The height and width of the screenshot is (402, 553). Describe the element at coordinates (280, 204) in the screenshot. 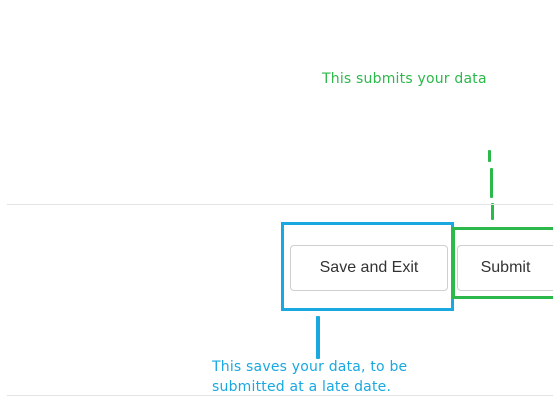

I see `form-divider-top` at that location.